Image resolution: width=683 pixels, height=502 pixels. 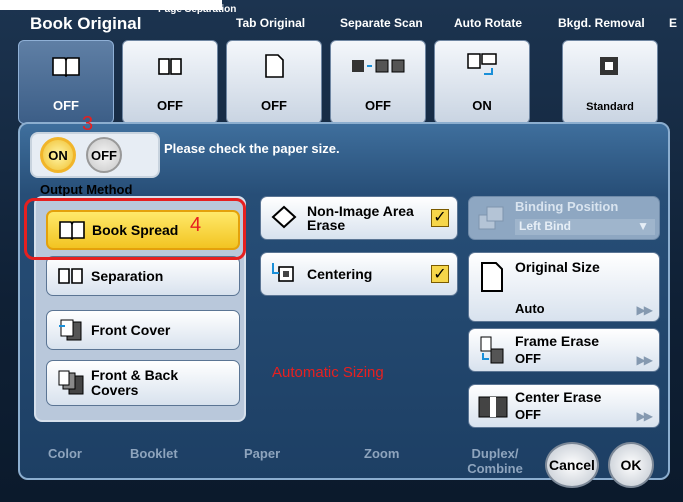 What do you see at coordinates (567, 206) in the screenshot?
I see `binding-position-label: Binding Position` at bounding box center [567, 206].